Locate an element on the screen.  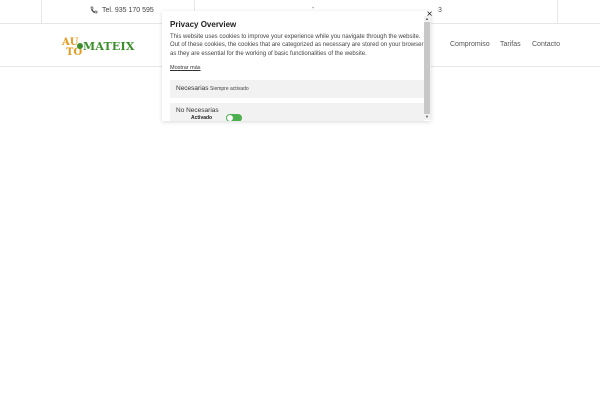
site-logo: AU TO MATEIX is located at coordinates (98, 48).